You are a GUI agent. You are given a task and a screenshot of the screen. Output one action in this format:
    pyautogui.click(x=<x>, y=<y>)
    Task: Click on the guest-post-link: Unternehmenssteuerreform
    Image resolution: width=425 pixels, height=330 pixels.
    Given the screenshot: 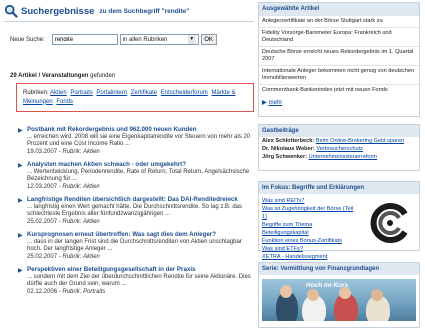 What is the action you would take?
    pyautogui.click(x=343, y=157)
    